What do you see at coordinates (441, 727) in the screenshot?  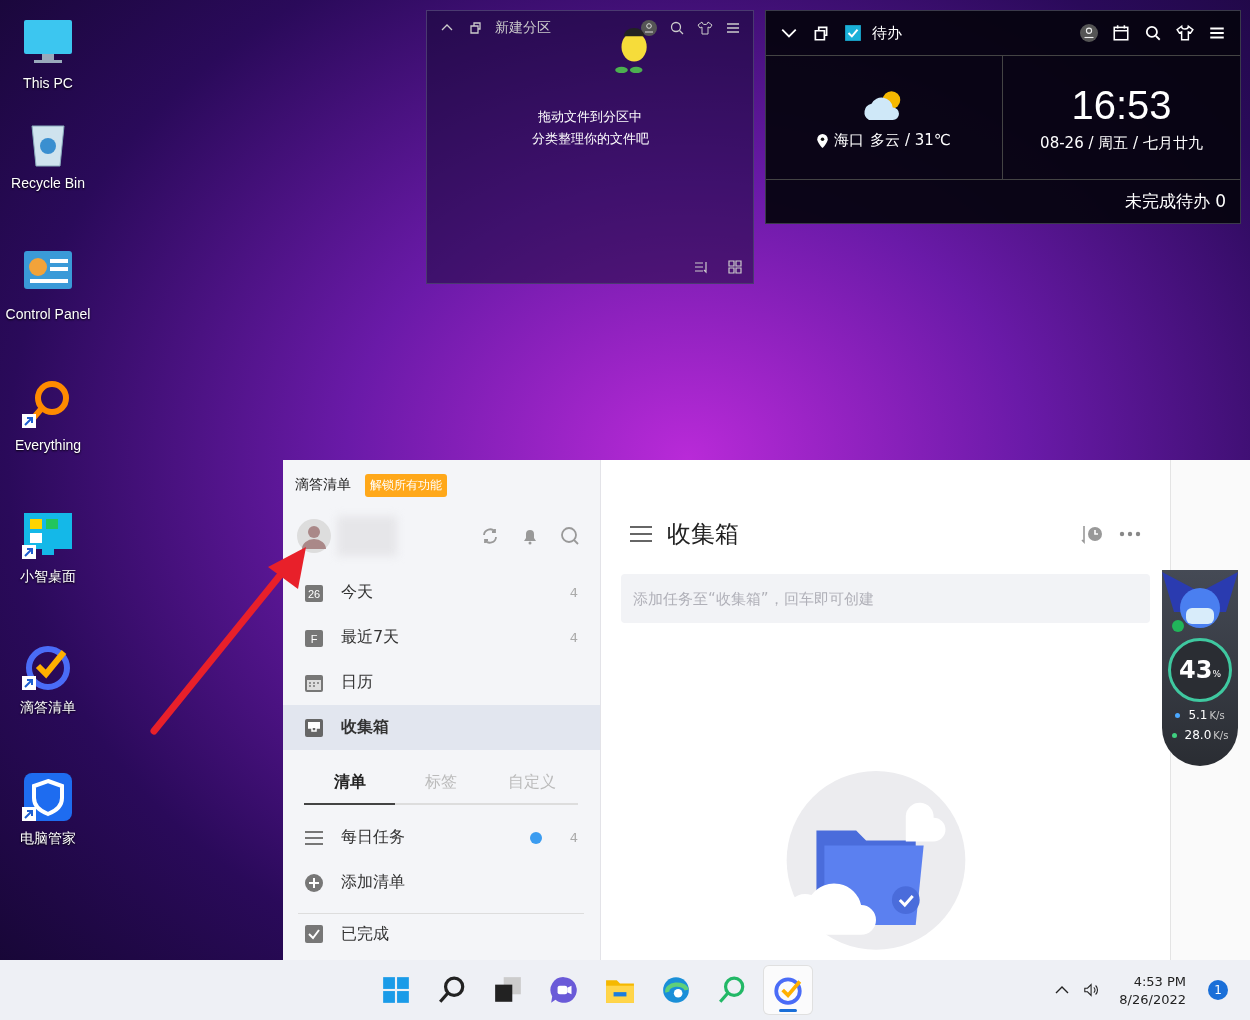 I see `nav-item: 收集箱` at bounding box center [441, 727].